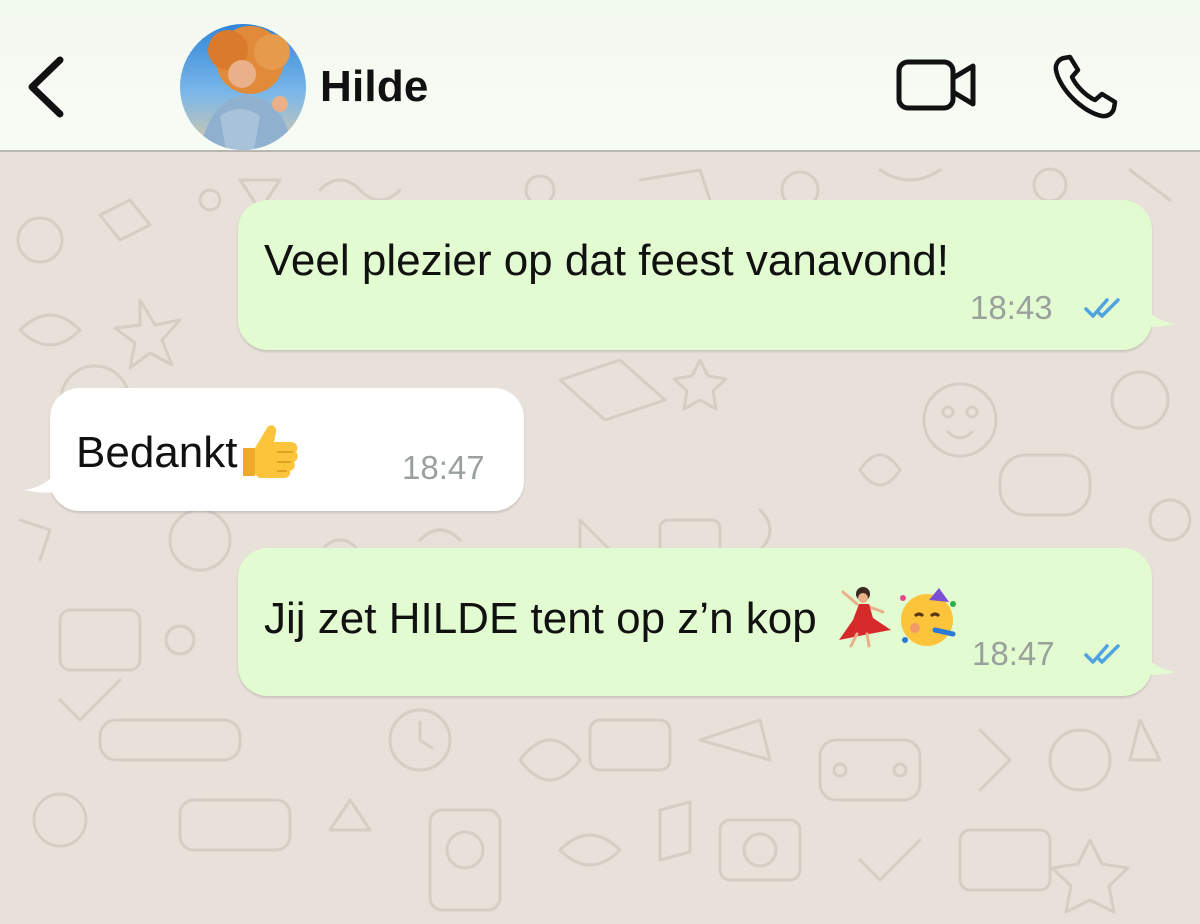 The image size is (1200, 924). Describe the element at coordinates (270, 455) in the screenshot. I see `thumbs-up-icon` at that location.